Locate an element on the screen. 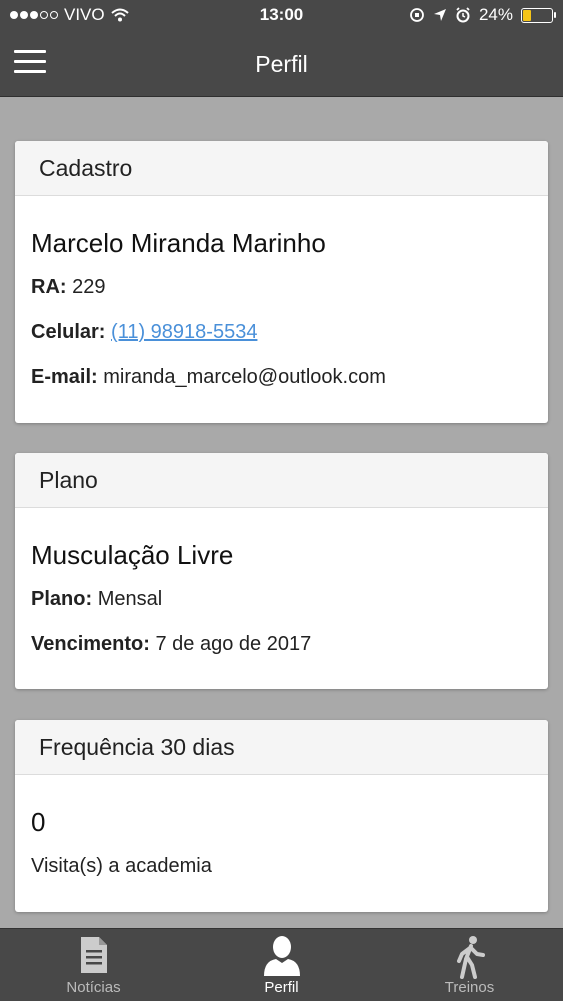 Image resolution: width=563 pixels, height=1001 pixels. navigation-bar: Perfil is located at coordinates (281, 64).